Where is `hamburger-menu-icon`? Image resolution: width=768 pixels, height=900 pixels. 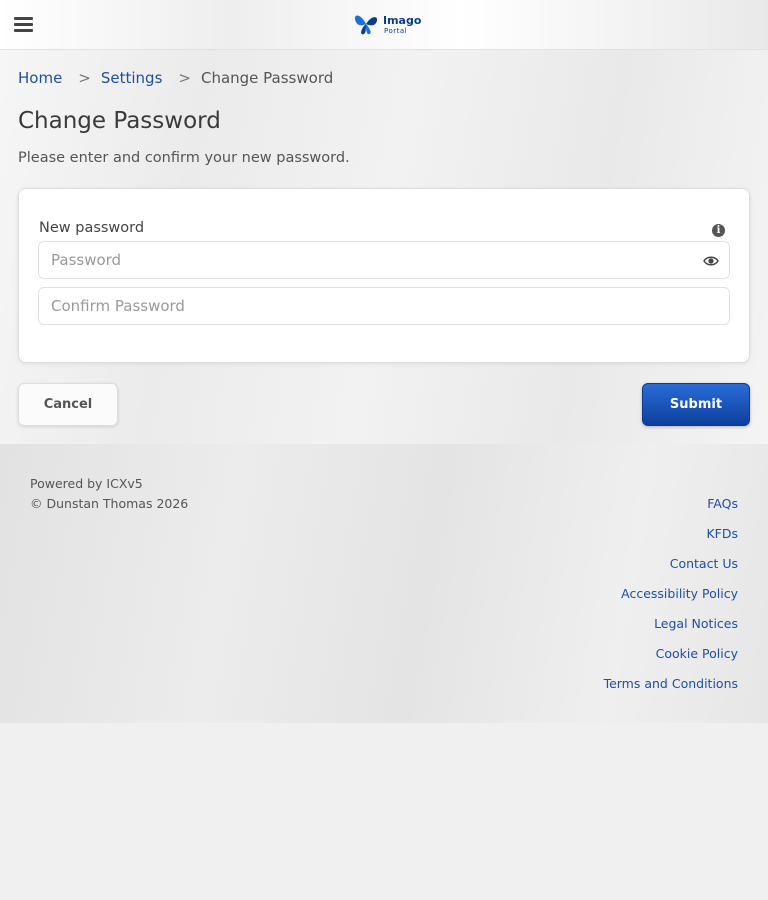
hamburger-menu-icon is located at coordinates (23, 24).